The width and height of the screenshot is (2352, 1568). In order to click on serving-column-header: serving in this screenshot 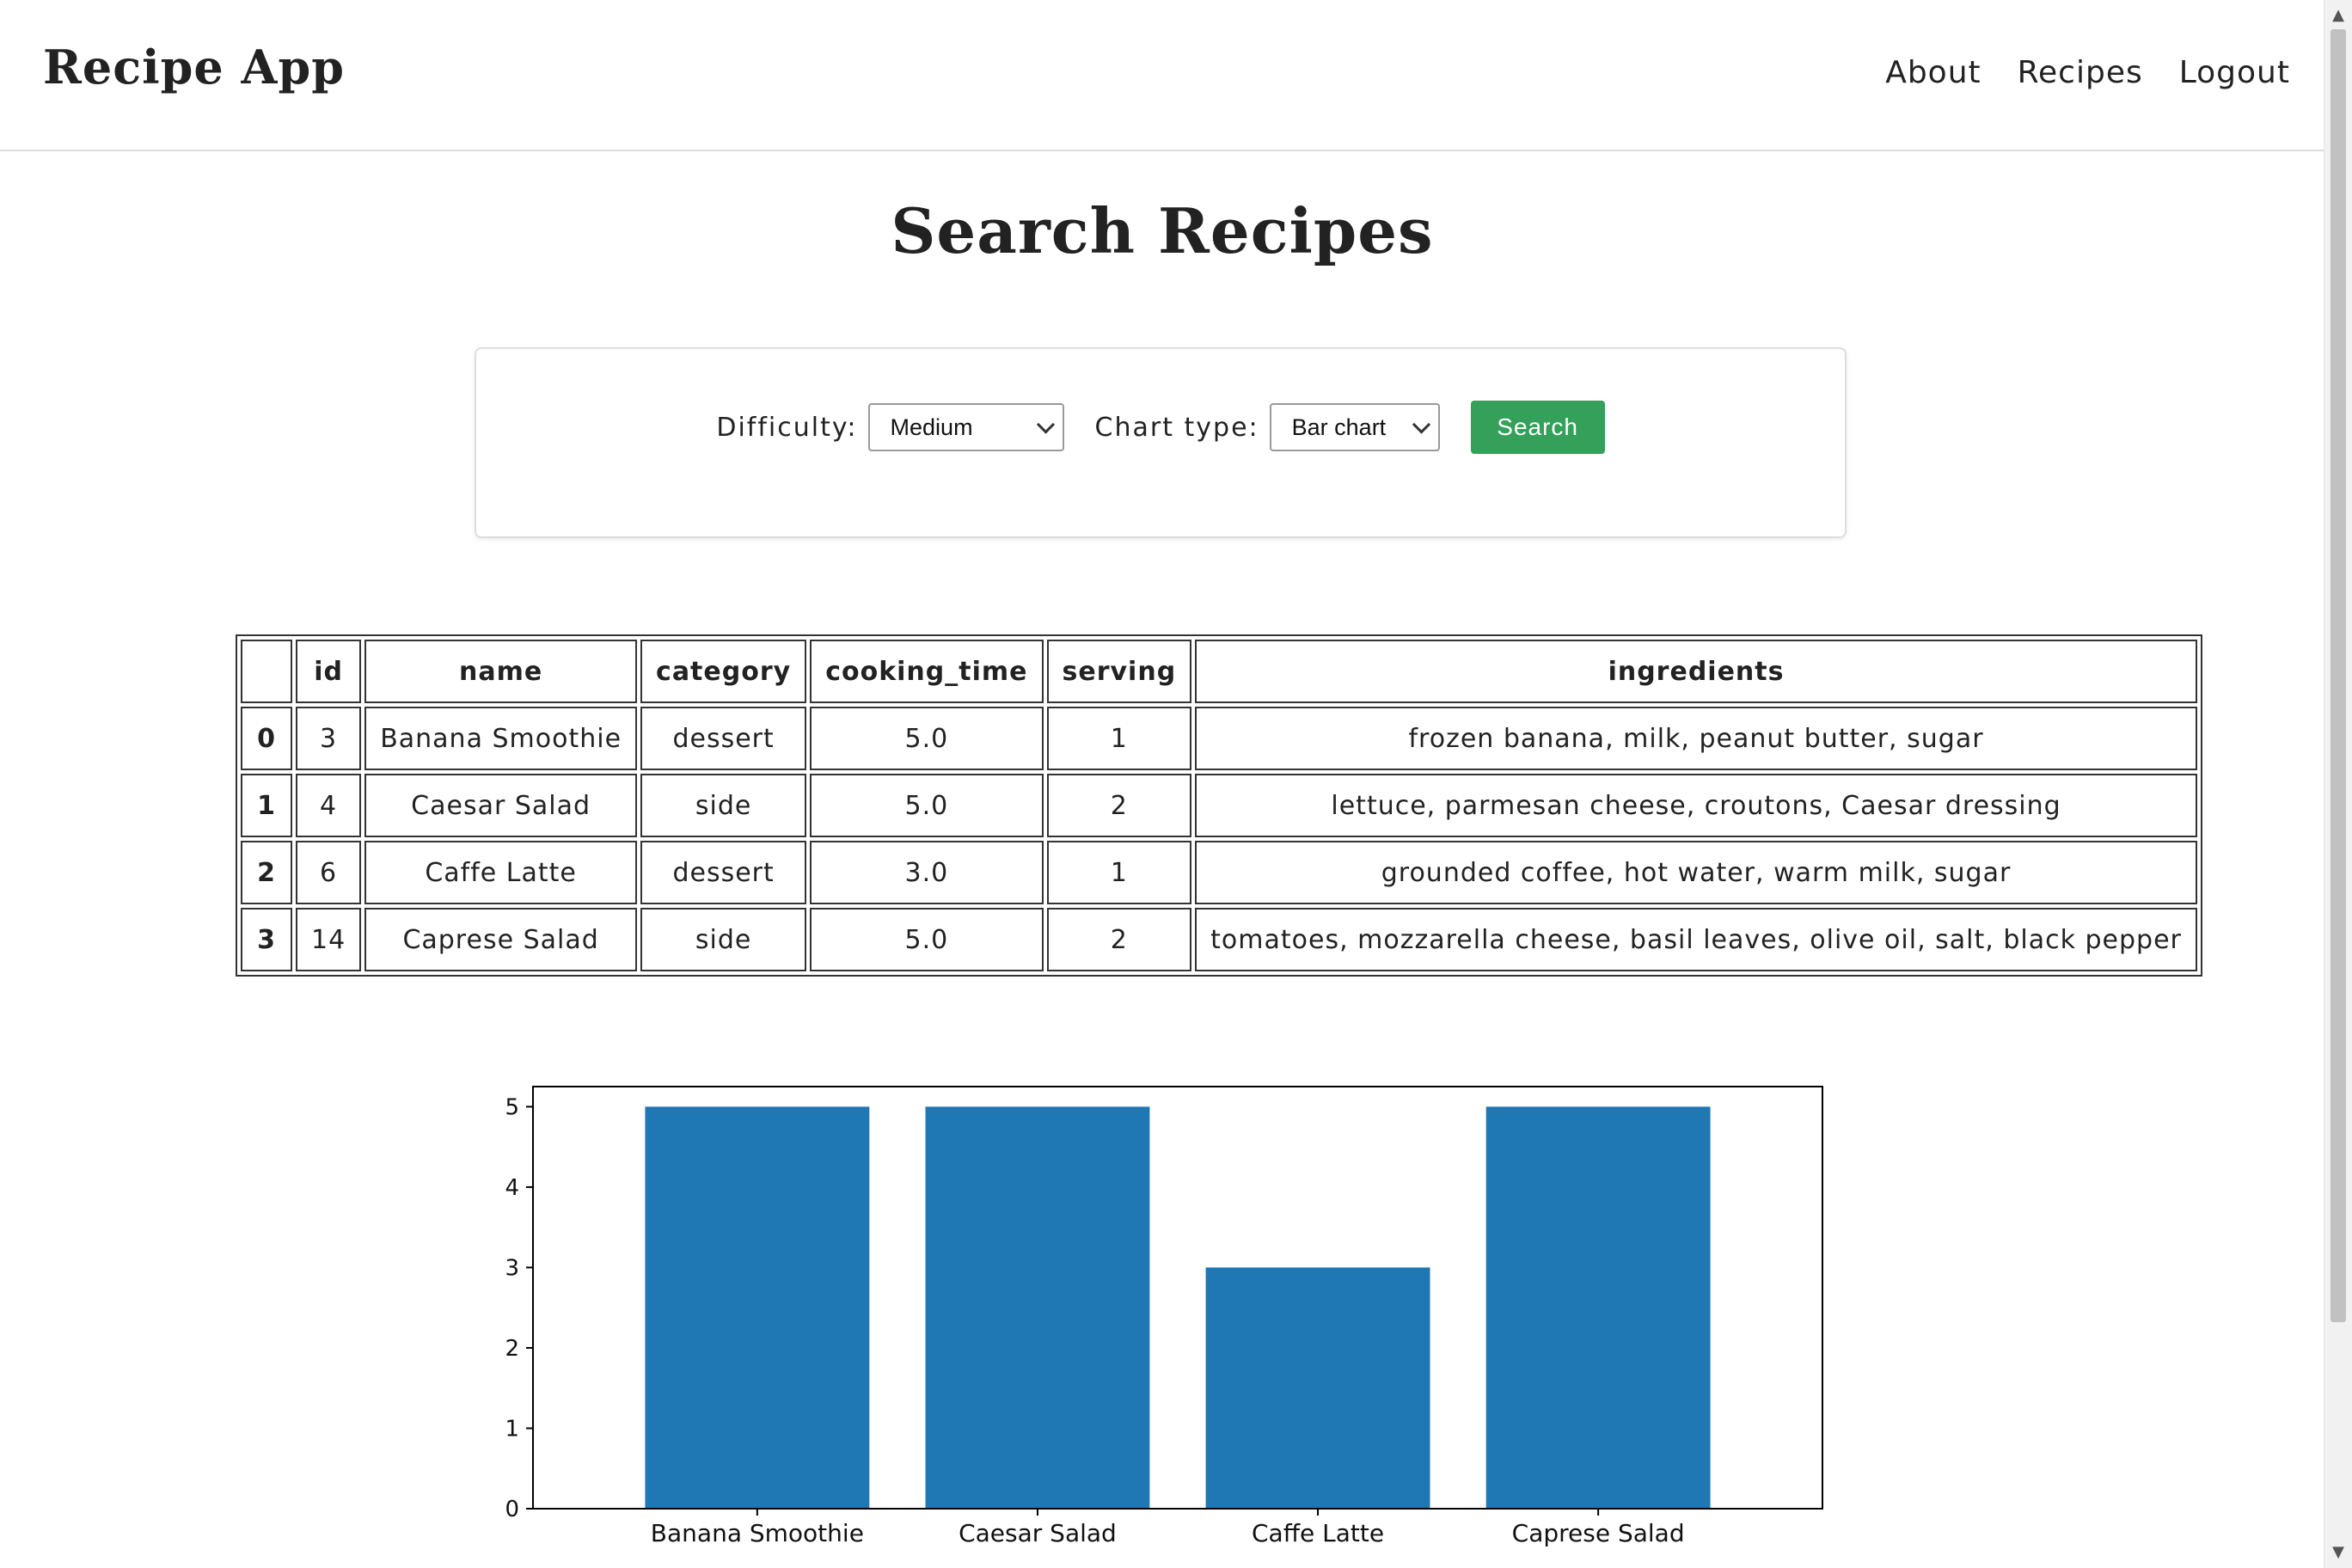, I will do `click(1119, 671)`.